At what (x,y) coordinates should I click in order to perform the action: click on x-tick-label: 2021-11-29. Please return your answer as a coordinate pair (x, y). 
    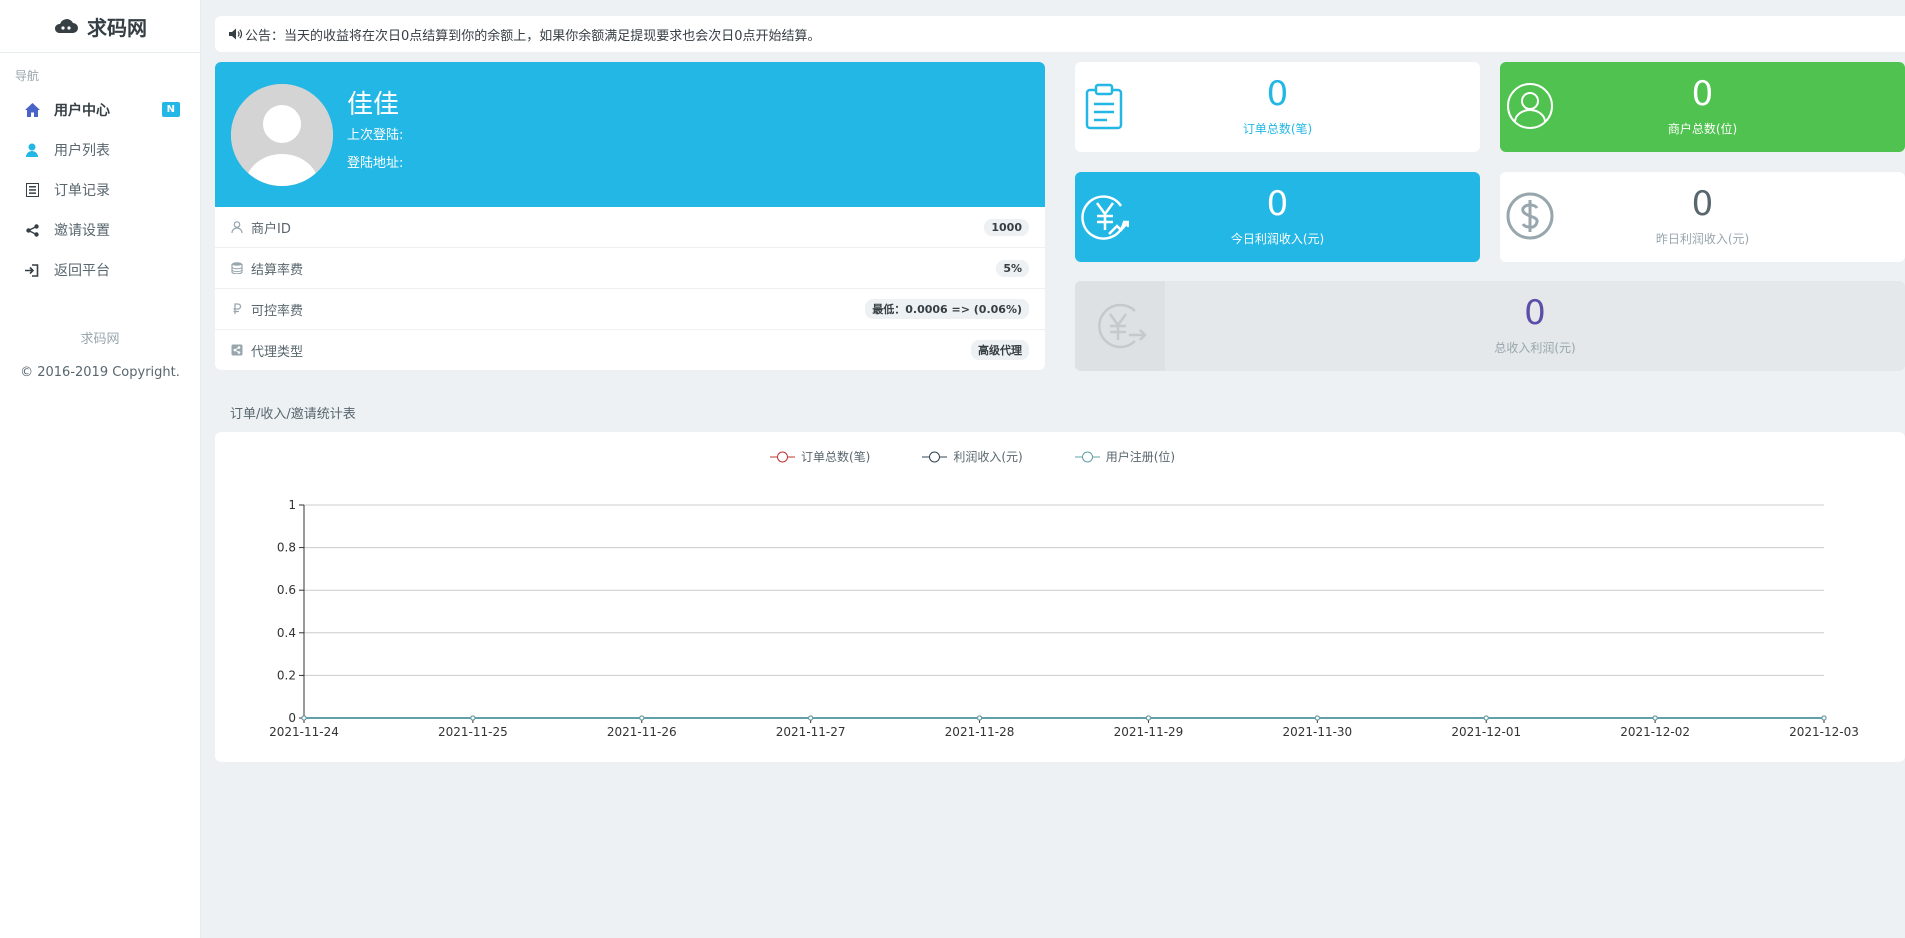
    Looking at the image, I should click on (1149, 732).